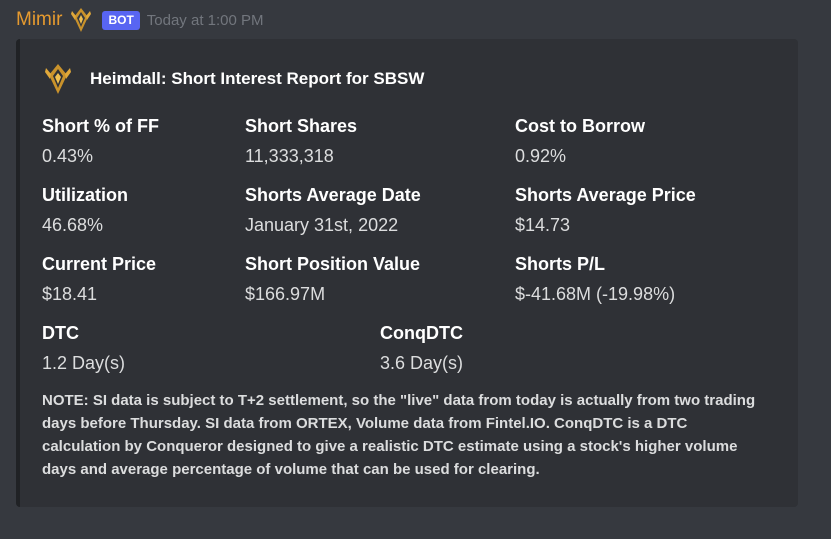 Image resolution: width=831 pixels, height=539 pixels. I want to click on message-header: Mimir BOT Today at 1:00 PM, so click(140, 20).